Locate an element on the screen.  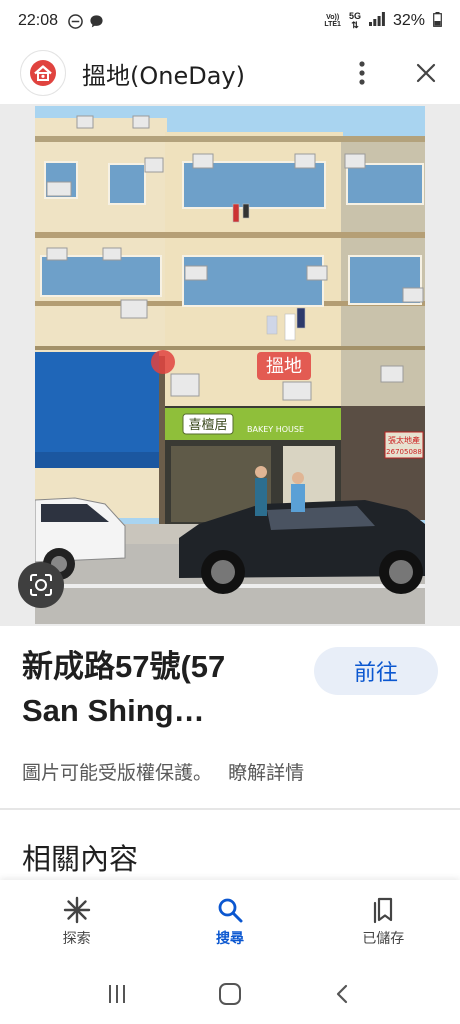
app-header: 搵地(OneDay) is located at coordinates (230, 73).